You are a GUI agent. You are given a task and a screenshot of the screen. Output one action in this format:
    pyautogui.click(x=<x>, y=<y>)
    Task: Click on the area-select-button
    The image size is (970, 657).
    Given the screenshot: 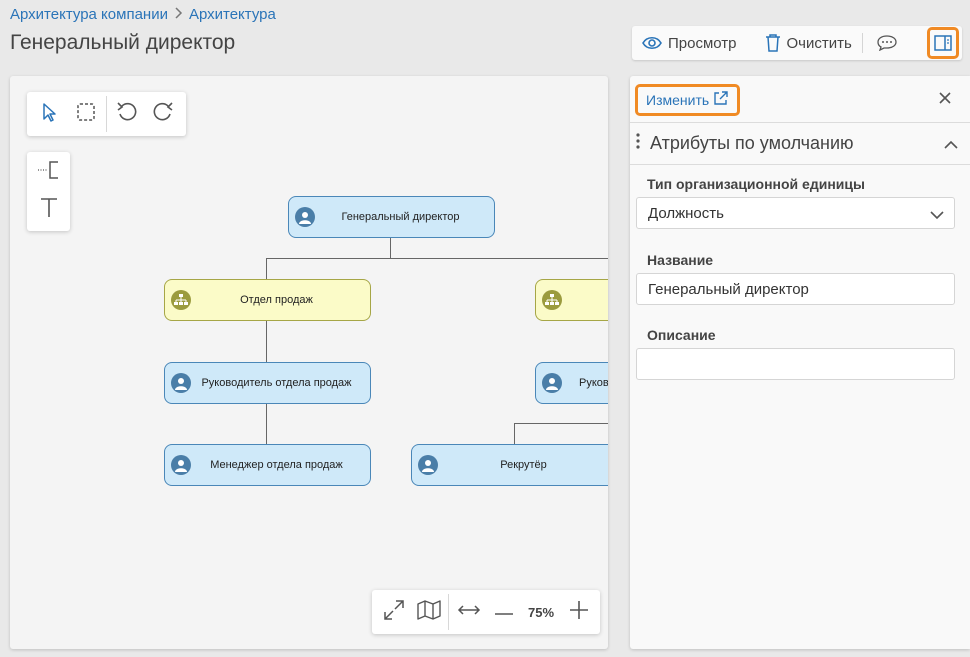 What is the action you would take?
    pyautogui.click(x=86, y=114)
    